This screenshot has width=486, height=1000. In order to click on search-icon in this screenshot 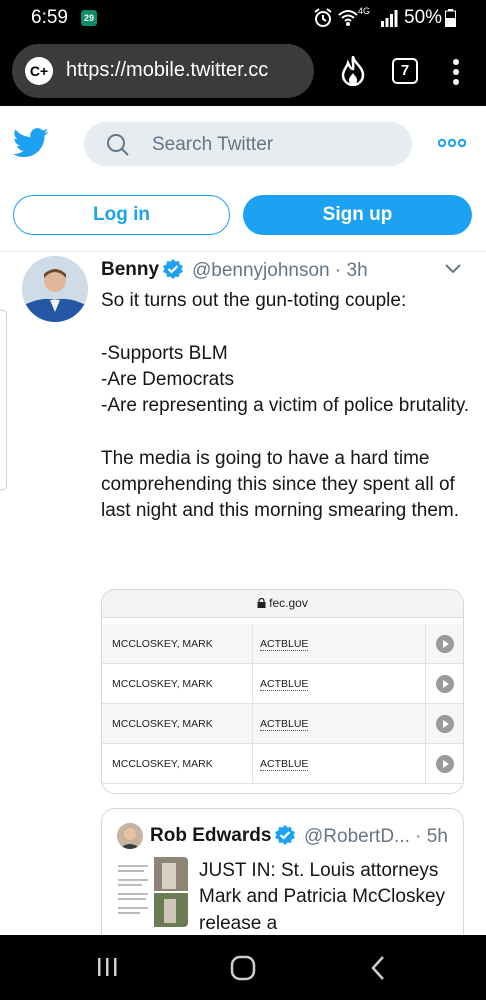, I will do `click(118, 145)`.